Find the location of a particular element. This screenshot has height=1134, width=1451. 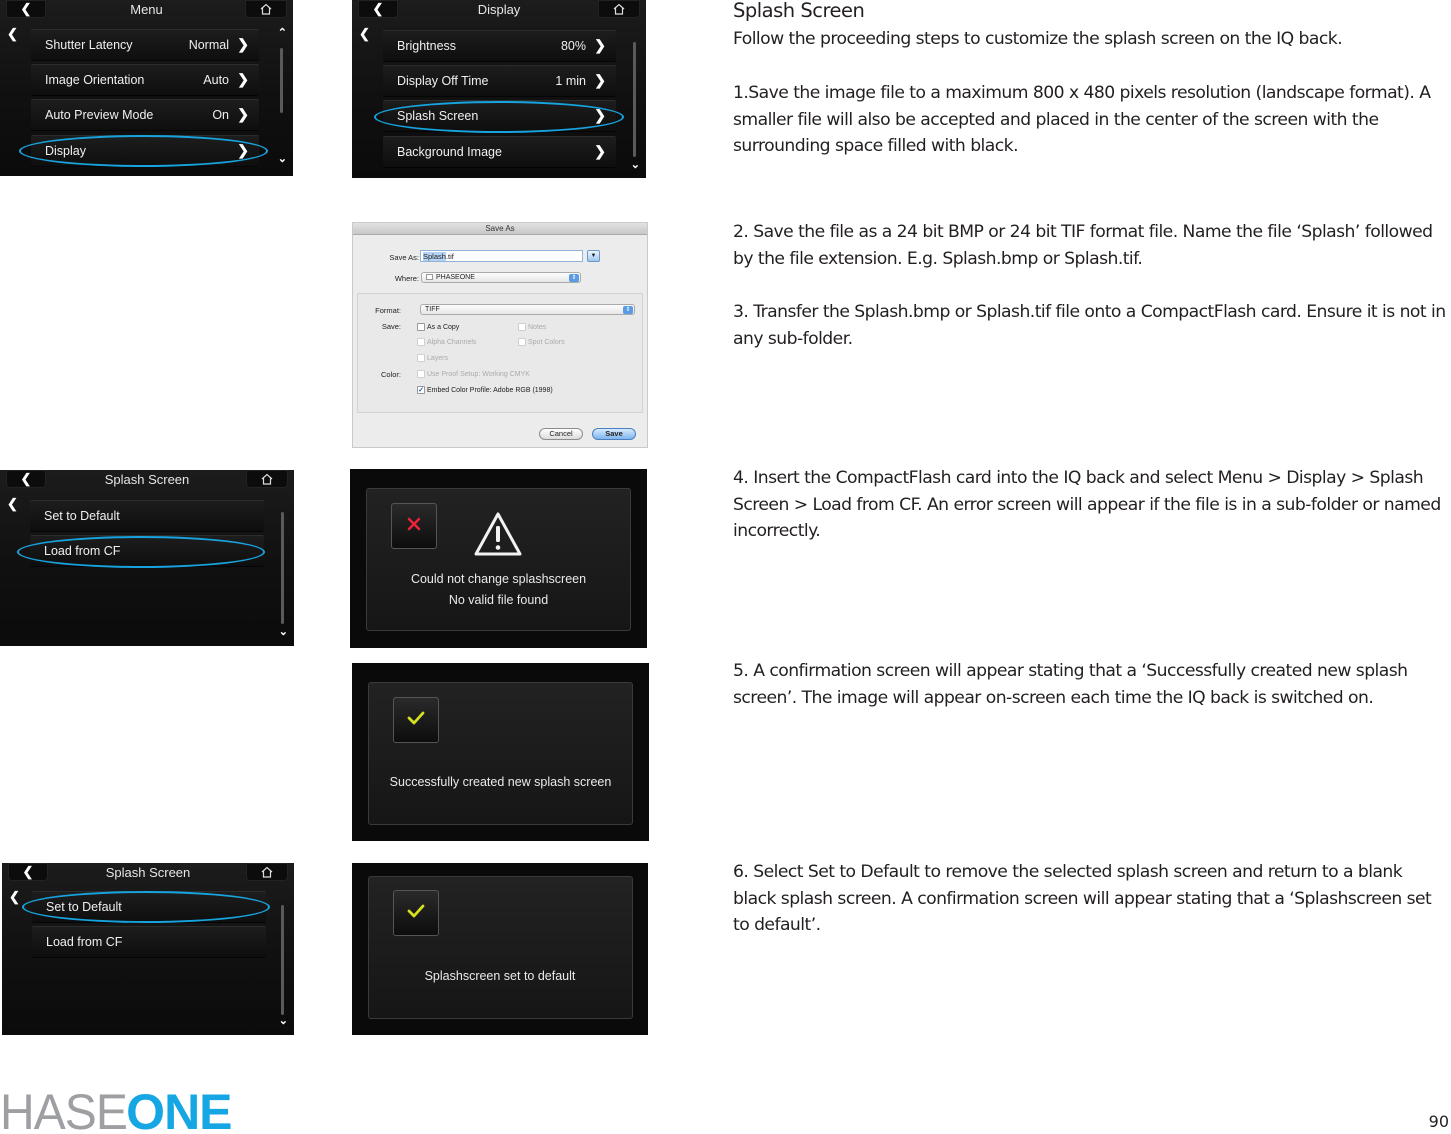

item-label: Brightness is located at coordinates (427, 46).